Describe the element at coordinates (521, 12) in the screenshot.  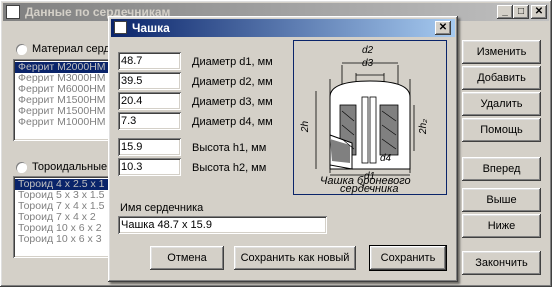
I see `maximize-button: □` at that location.